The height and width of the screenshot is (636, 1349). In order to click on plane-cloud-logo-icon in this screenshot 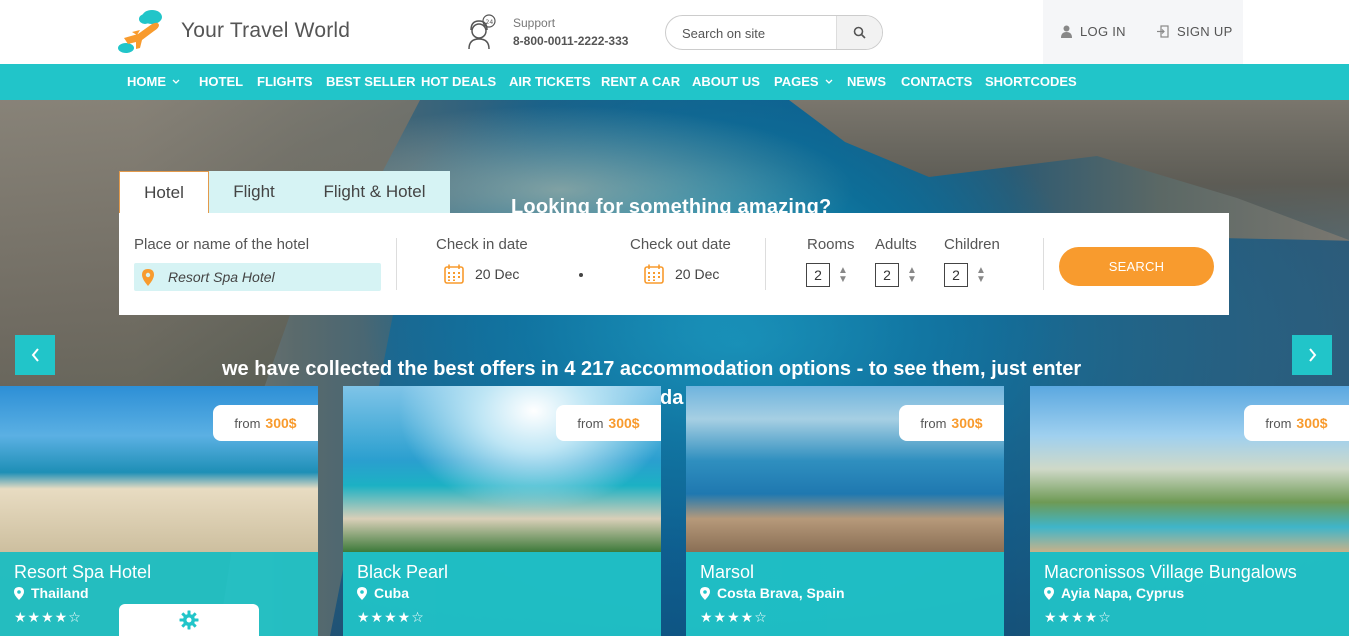, I will do `click(140, 31)`.